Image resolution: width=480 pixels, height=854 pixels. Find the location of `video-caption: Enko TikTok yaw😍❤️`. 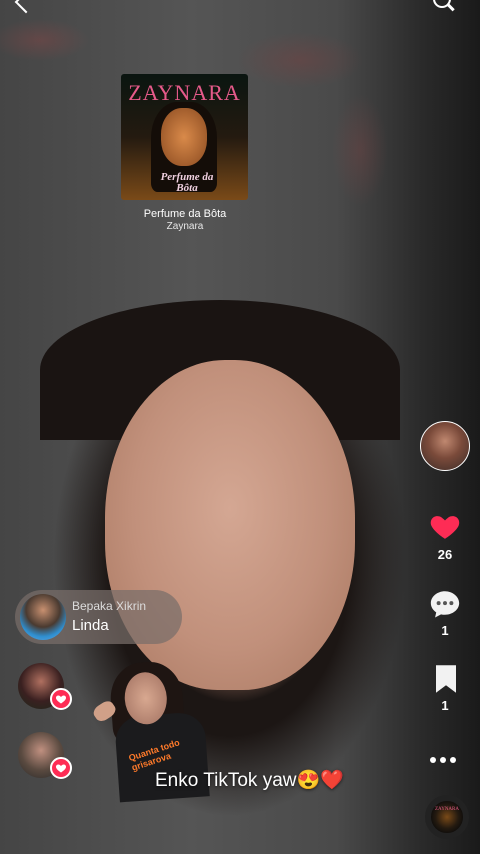

video-caption: Enko TikTok yaw😍❤️ is located at coordinates (249, 780).